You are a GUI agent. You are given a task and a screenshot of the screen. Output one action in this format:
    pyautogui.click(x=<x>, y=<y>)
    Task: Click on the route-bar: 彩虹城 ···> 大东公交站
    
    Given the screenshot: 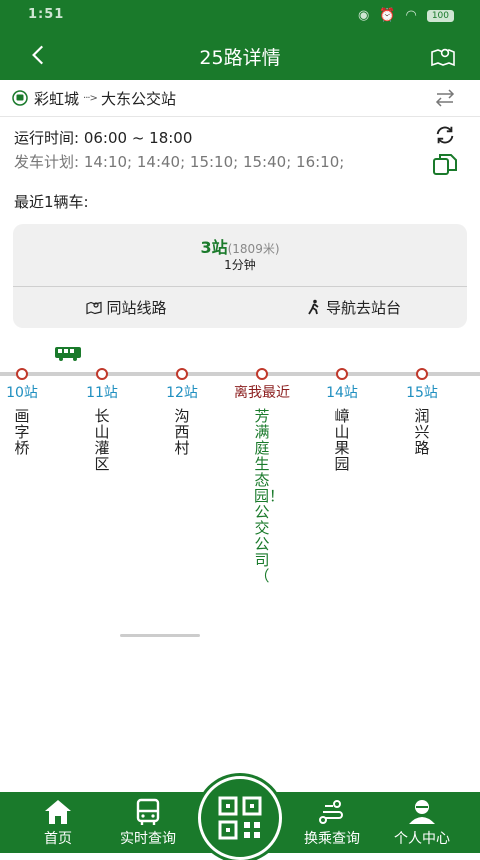 What is the action you would take?
    pyautogui.click(x=240, y=98)
    